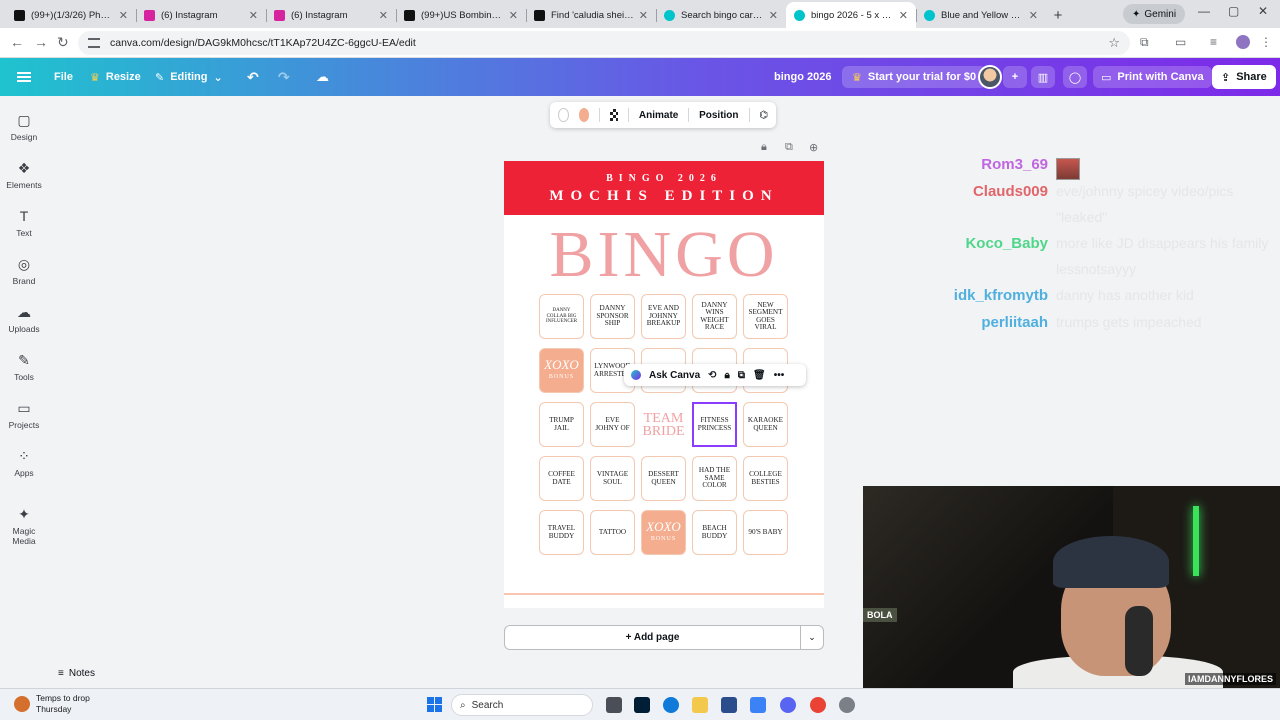 This screenshot has height=720, width=1280. Describe the element at coordinates (24, 223) in the screenshot. I see `sidebar-item-text: T Text` at that location.